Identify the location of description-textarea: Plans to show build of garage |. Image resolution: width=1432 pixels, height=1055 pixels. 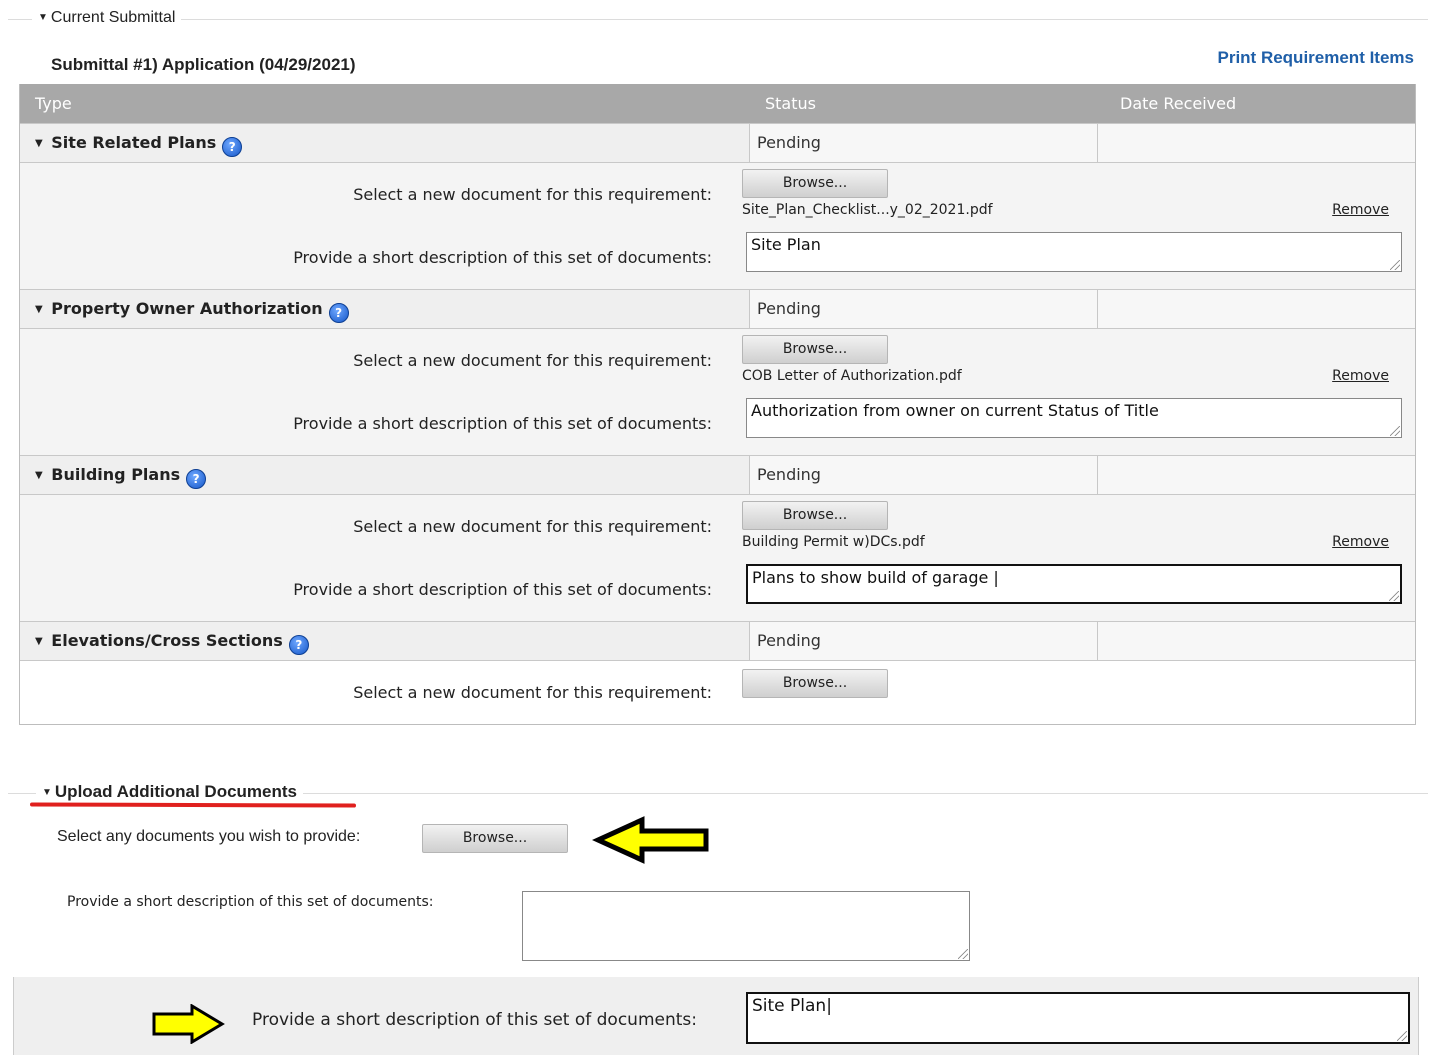
(1074, 584).